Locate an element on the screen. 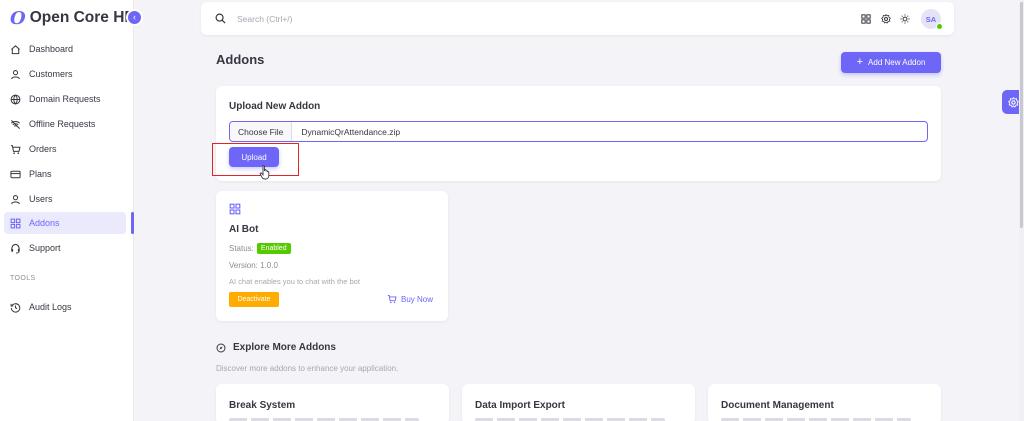  sidebar-item-label: Plans is located at coordinates (40, 174).